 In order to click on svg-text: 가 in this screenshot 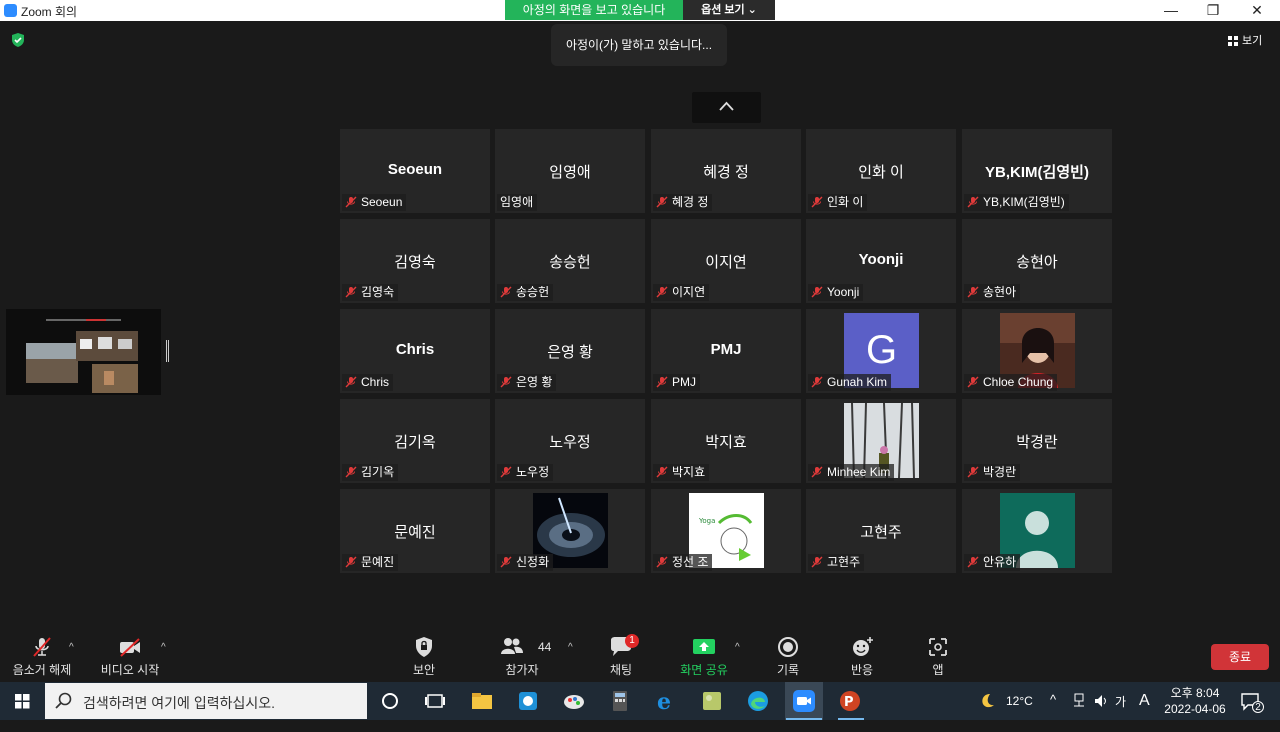, I will do `click(1120, 702)`.